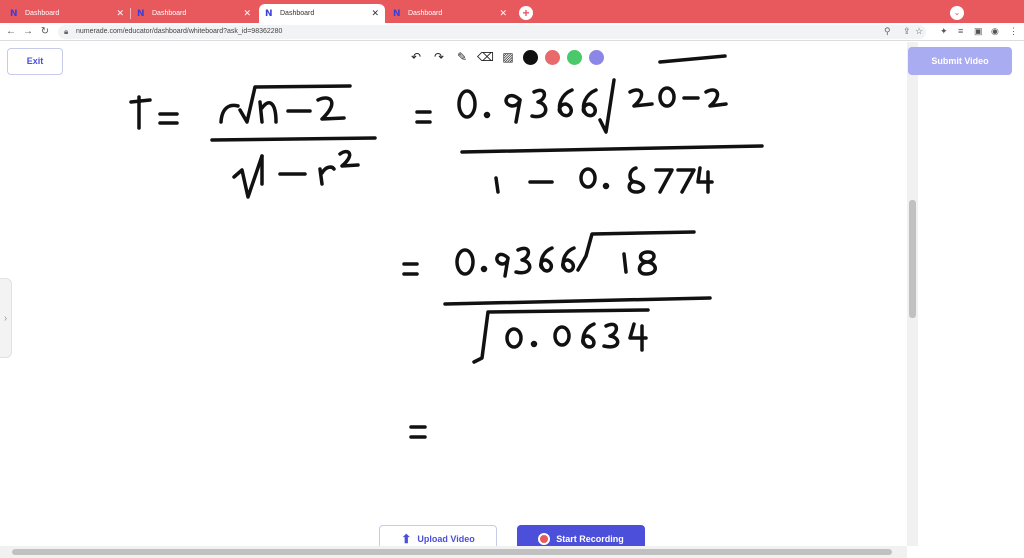  What do you see at coordinates (28, 32) in the screenshot?
I see `forward-arrow-icon: →` at bounding box center [28, 32].